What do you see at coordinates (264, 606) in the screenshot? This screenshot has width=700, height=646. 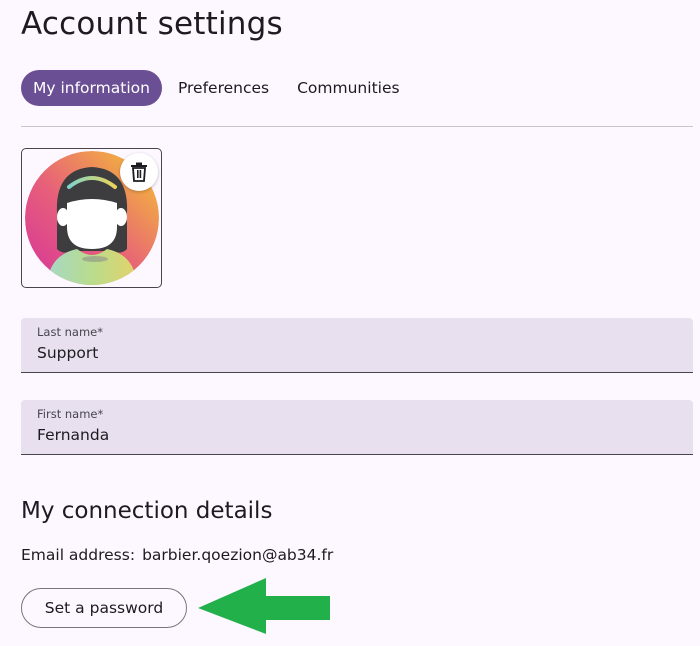 I see `left-arrow-icon` at bounding box center [264, 606].